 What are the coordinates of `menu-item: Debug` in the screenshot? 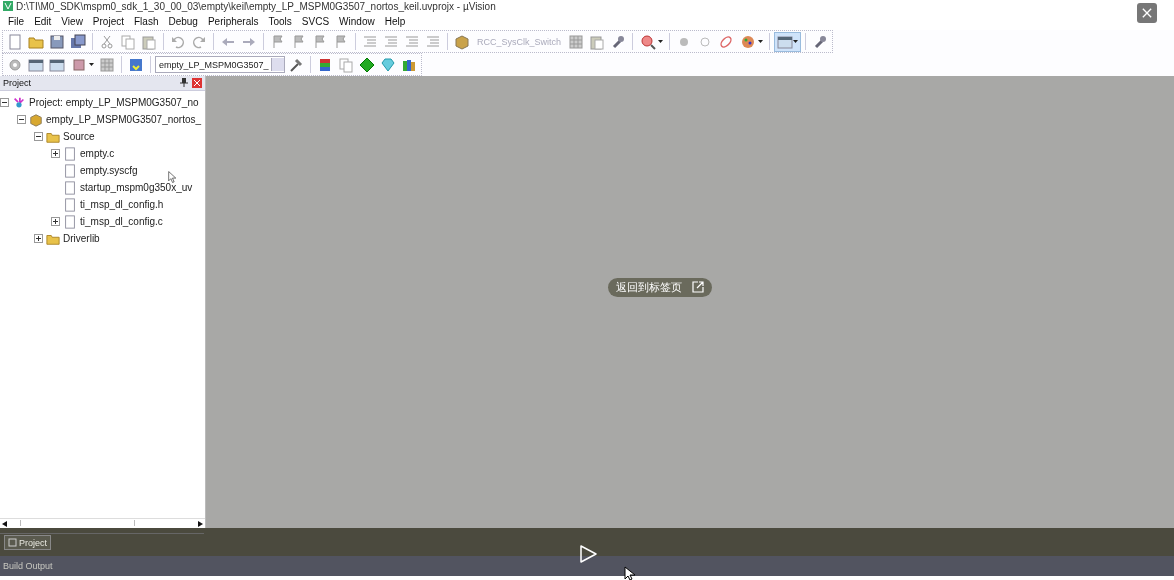 It's located at (183, 21).